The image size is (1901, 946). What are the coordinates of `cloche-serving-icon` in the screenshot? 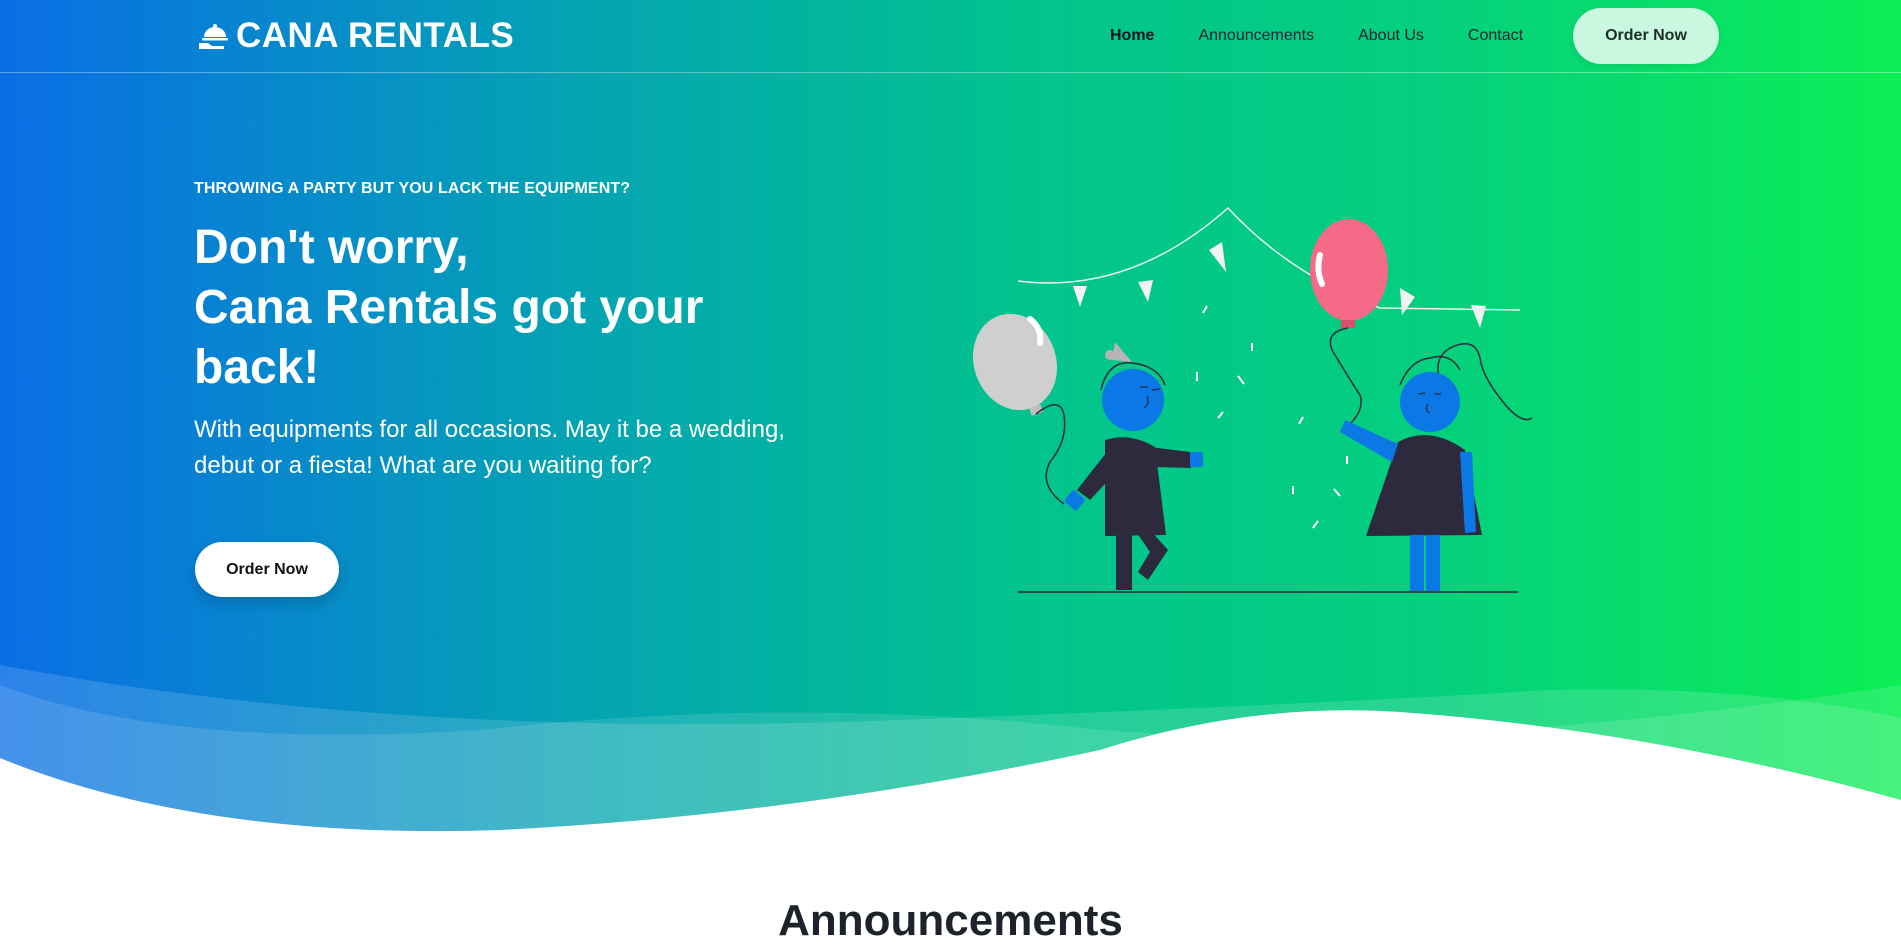 It's located at (213, 36).